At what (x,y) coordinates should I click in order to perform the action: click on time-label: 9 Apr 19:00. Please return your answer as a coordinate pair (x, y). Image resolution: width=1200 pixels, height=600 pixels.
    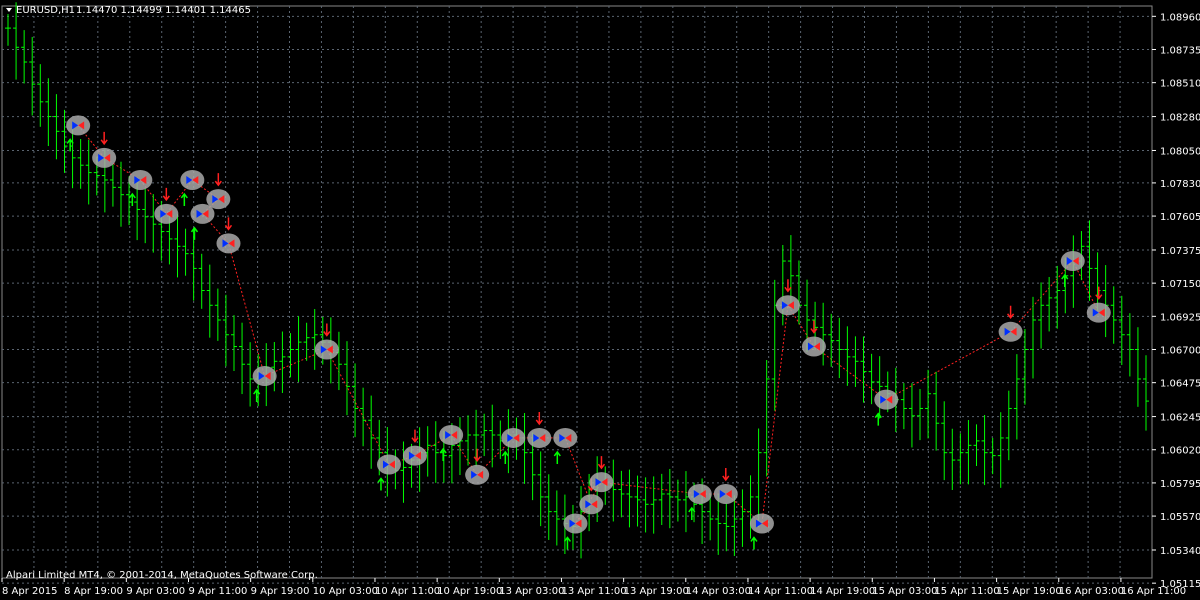
    Looking at the image, I should click on (280, 591).